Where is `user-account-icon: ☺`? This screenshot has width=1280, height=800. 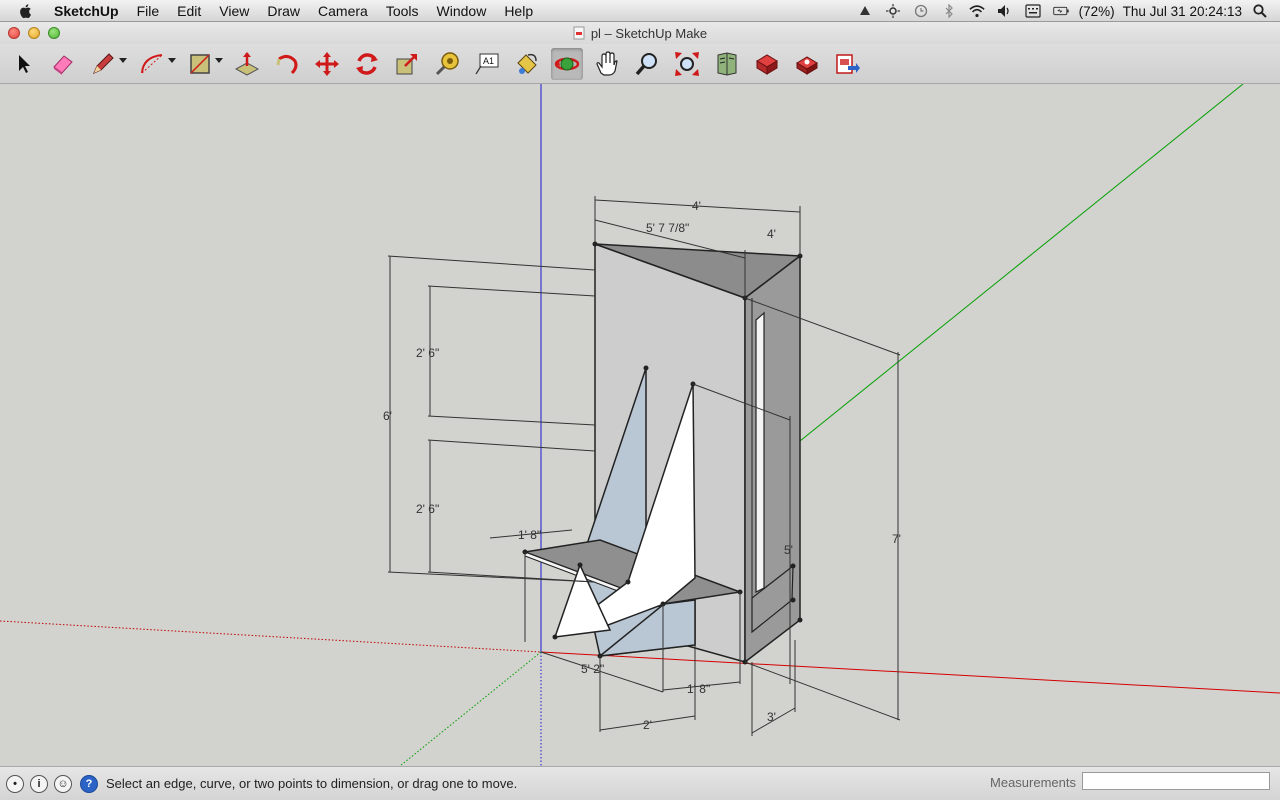 user-account-icon: ☺ is located at coordinates (63, 783).